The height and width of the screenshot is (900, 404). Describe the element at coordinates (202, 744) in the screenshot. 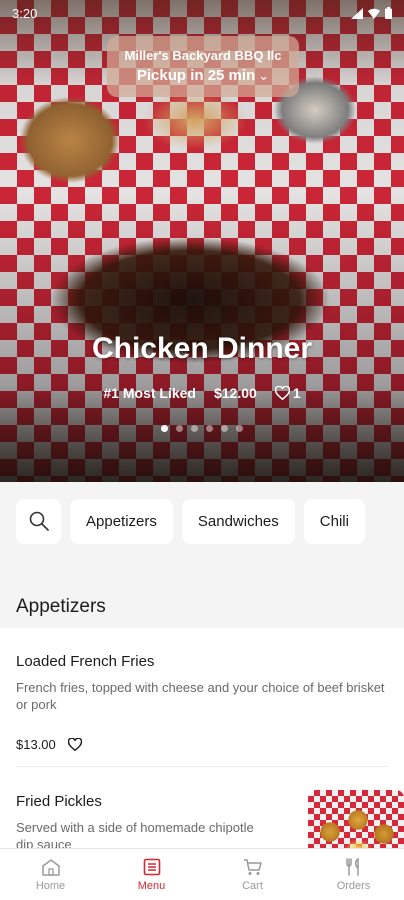

I see `menu-item-footer: $13.00` at that location.